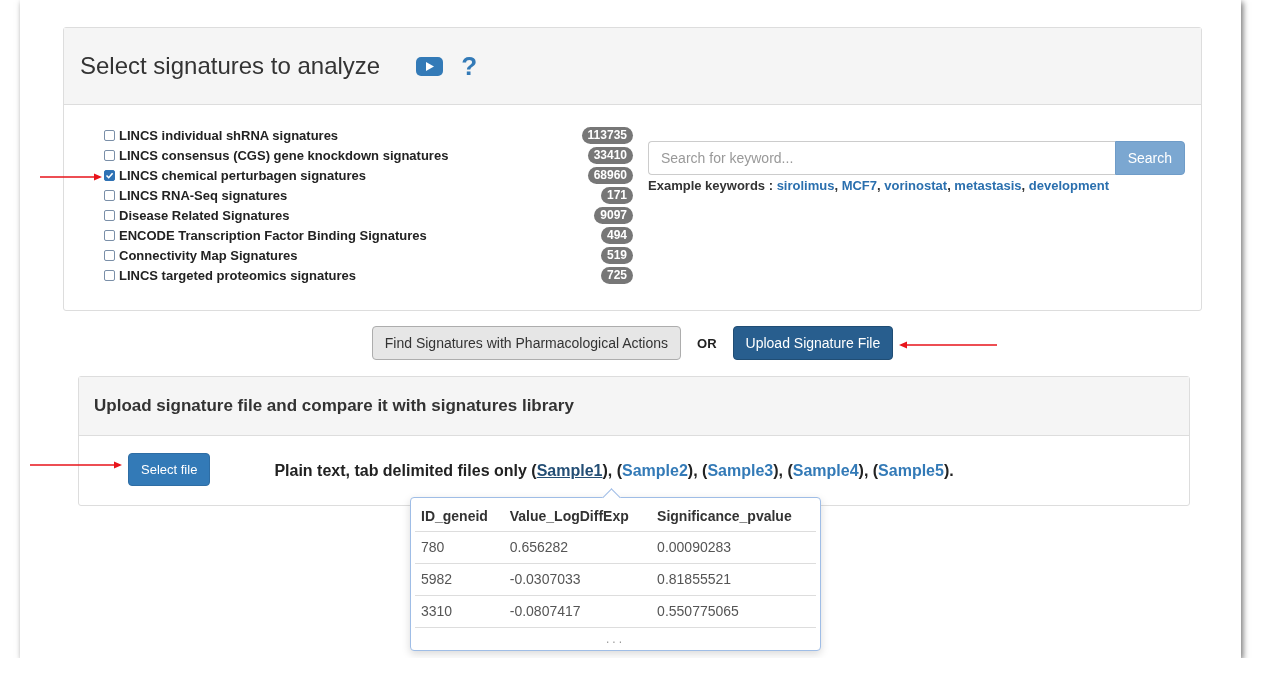 This screenshot has height=679, width=1261. I want to click on help-icon: ?, so click(469, 66).